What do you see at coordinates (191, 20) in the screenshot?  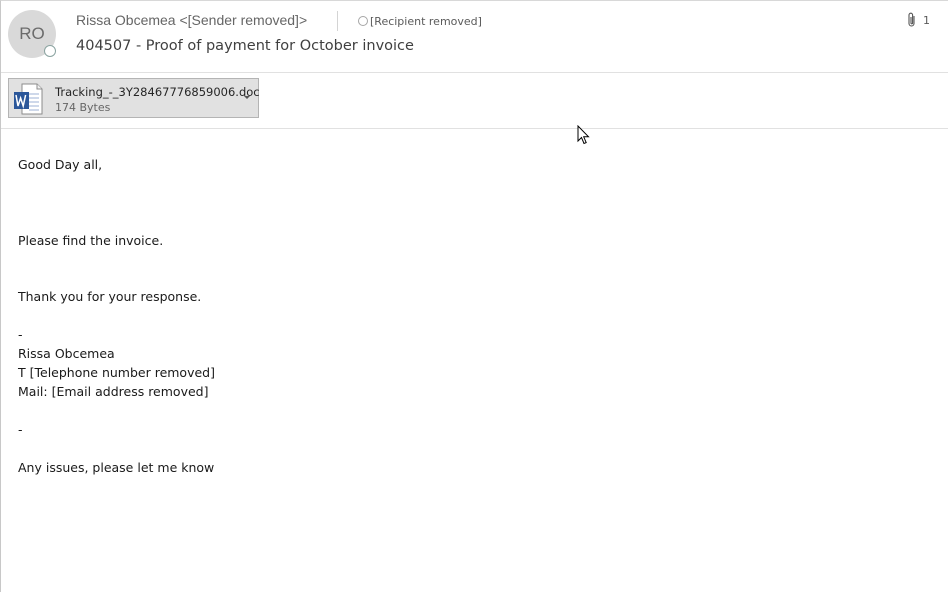 I see `sender-name: Rissa Obcemea <[Sender removed]>` at bounding box center [191, 20].